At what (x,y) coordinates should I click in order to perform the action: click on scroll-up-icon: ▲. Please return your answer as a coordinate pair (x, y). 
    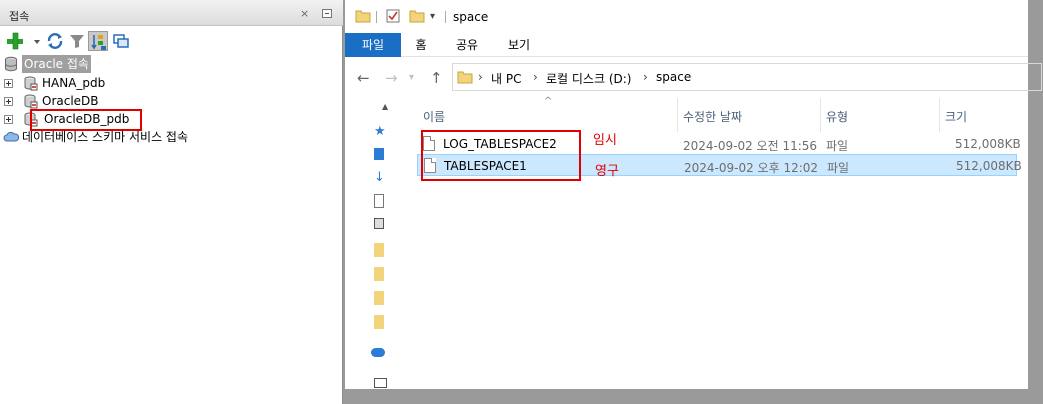
    Looking at the image, I should click on (385, 106).